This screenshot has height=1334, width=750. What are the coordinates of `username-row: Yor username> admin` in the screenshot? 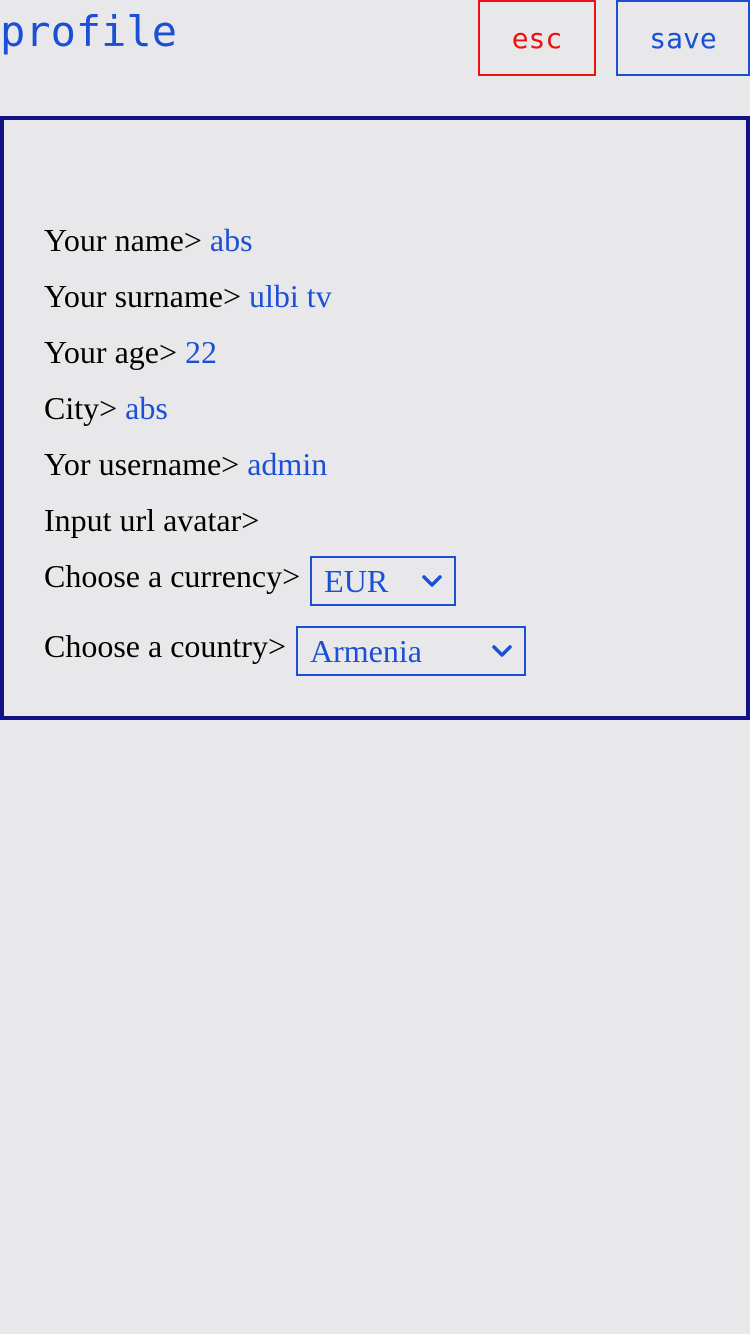 It's located at (185, 464).